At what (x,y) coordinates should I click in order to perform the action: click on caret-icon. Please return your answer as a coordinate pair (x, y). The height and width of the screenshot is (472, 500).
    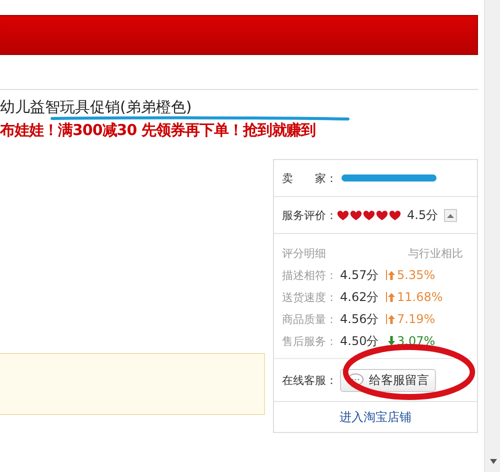
    Looking at the image, I should click on (450, 215).